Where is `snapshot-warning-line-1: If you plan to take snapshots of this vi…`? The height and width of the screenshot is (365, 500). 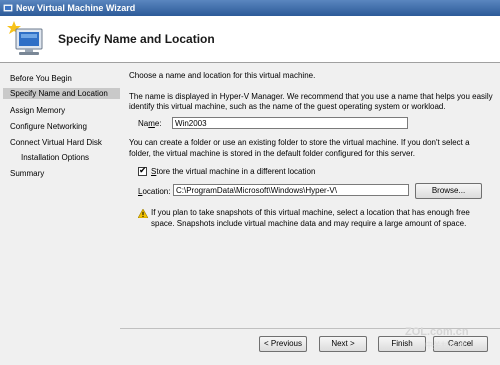 snapshot-warning-line-1: If you plan to take snapshots of this vi… is located at coordinates (310, 212).